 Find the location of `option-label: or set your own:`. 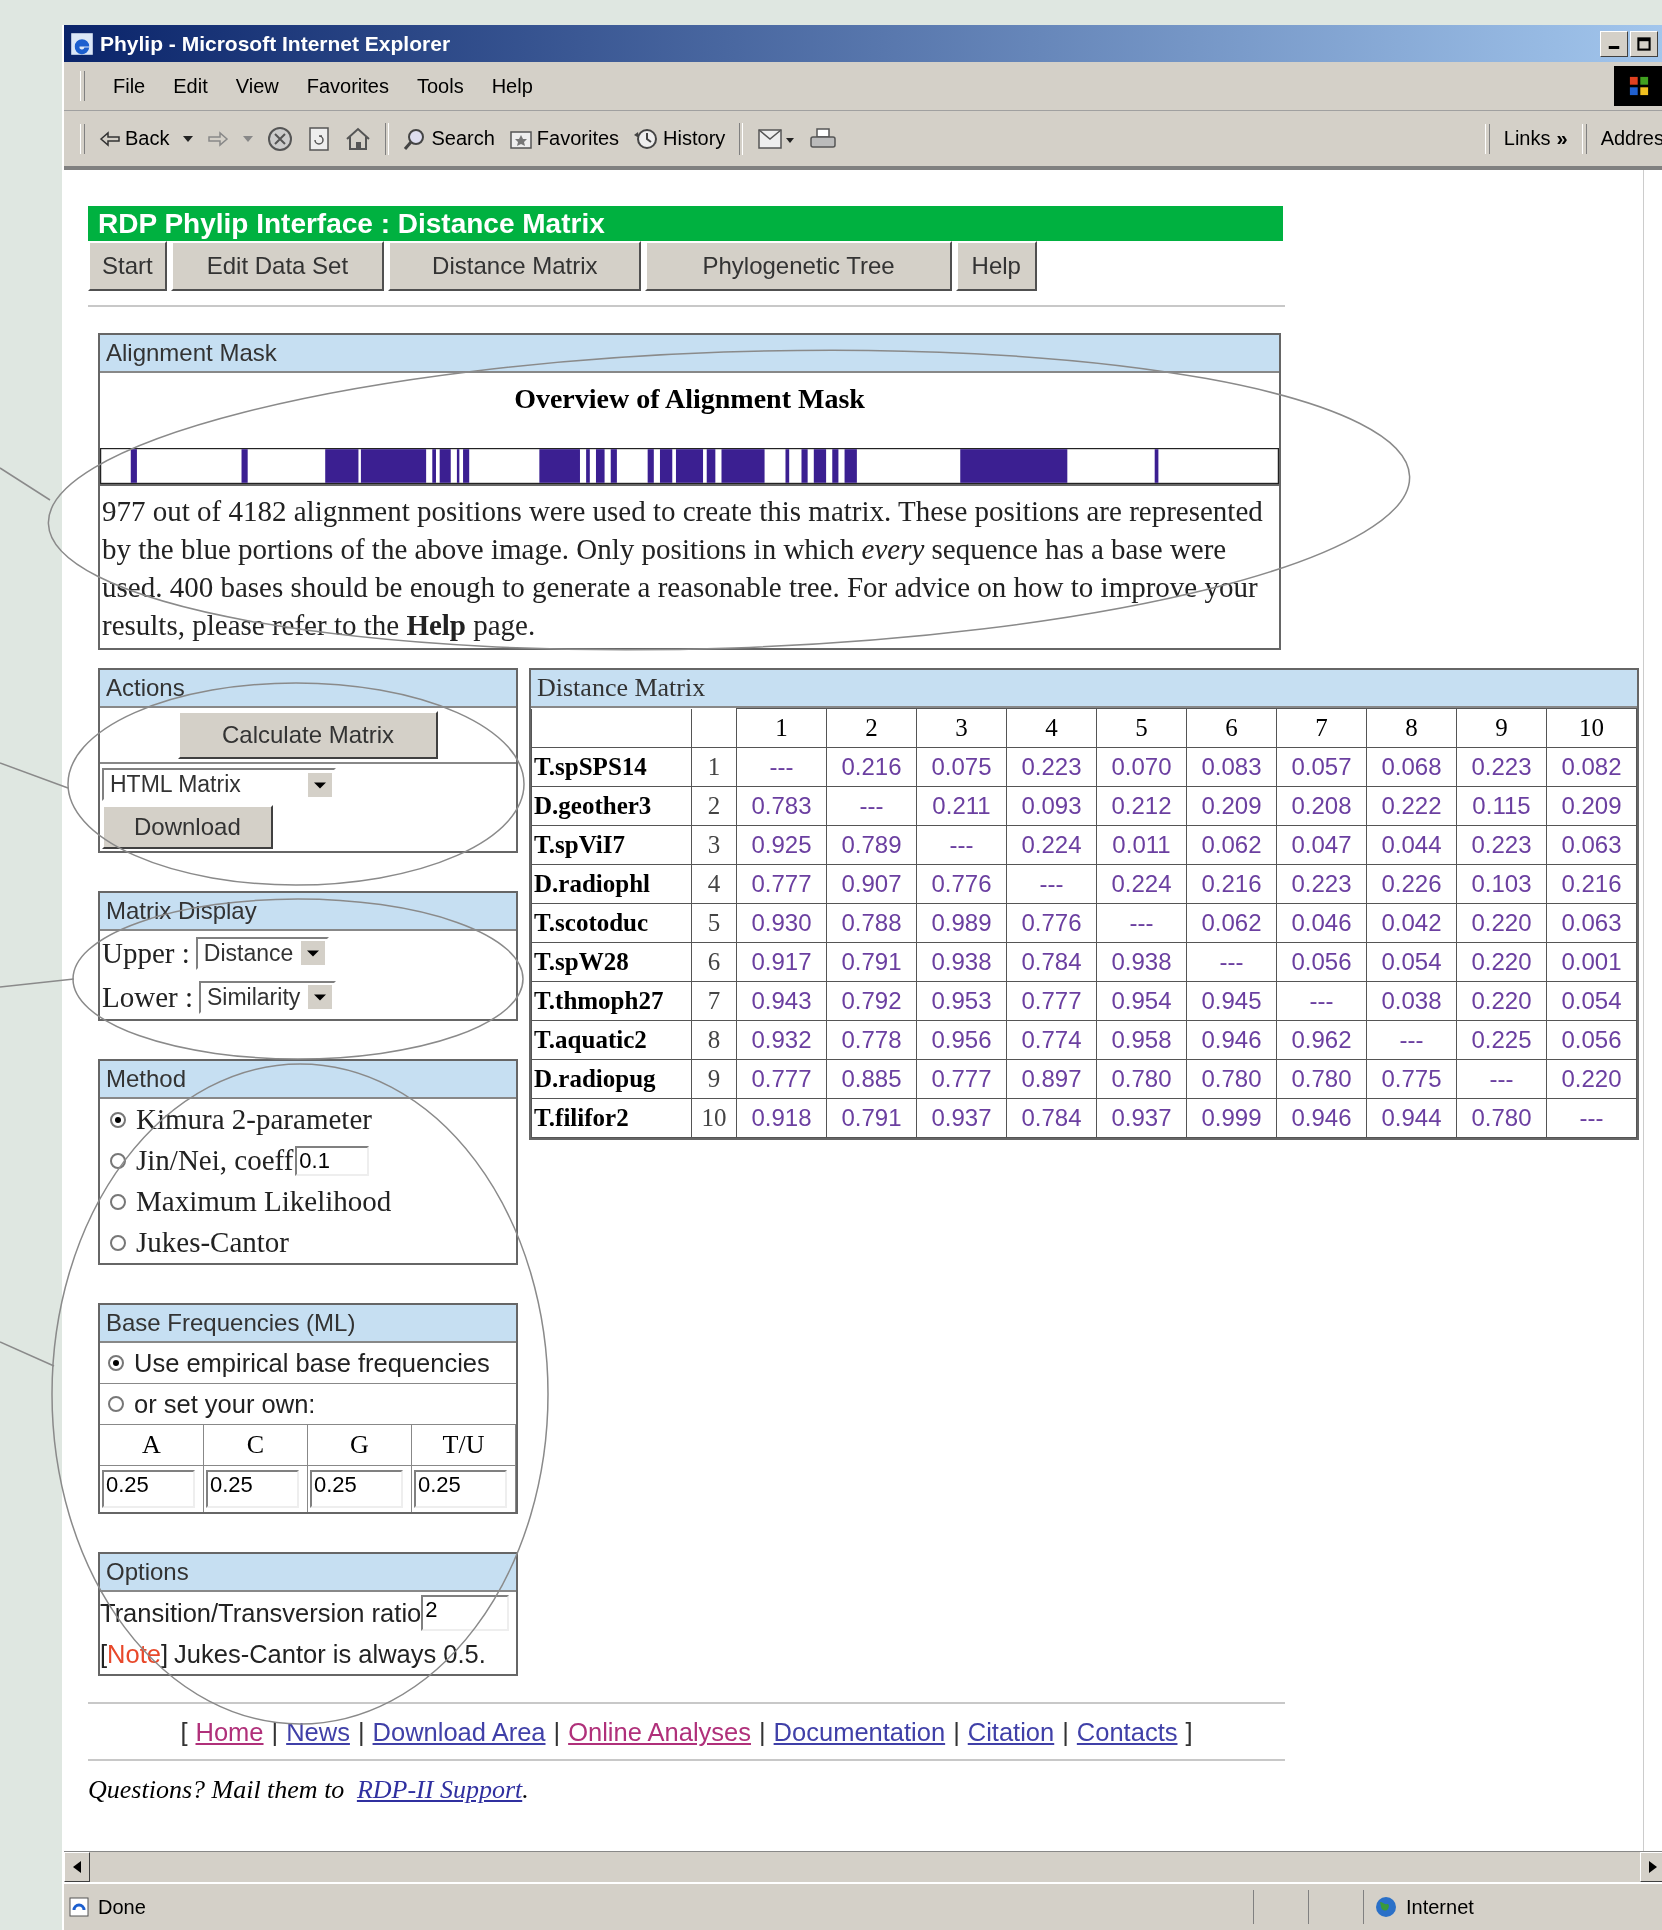

option-label: or set your own: is located at coordinates (225, 1404).